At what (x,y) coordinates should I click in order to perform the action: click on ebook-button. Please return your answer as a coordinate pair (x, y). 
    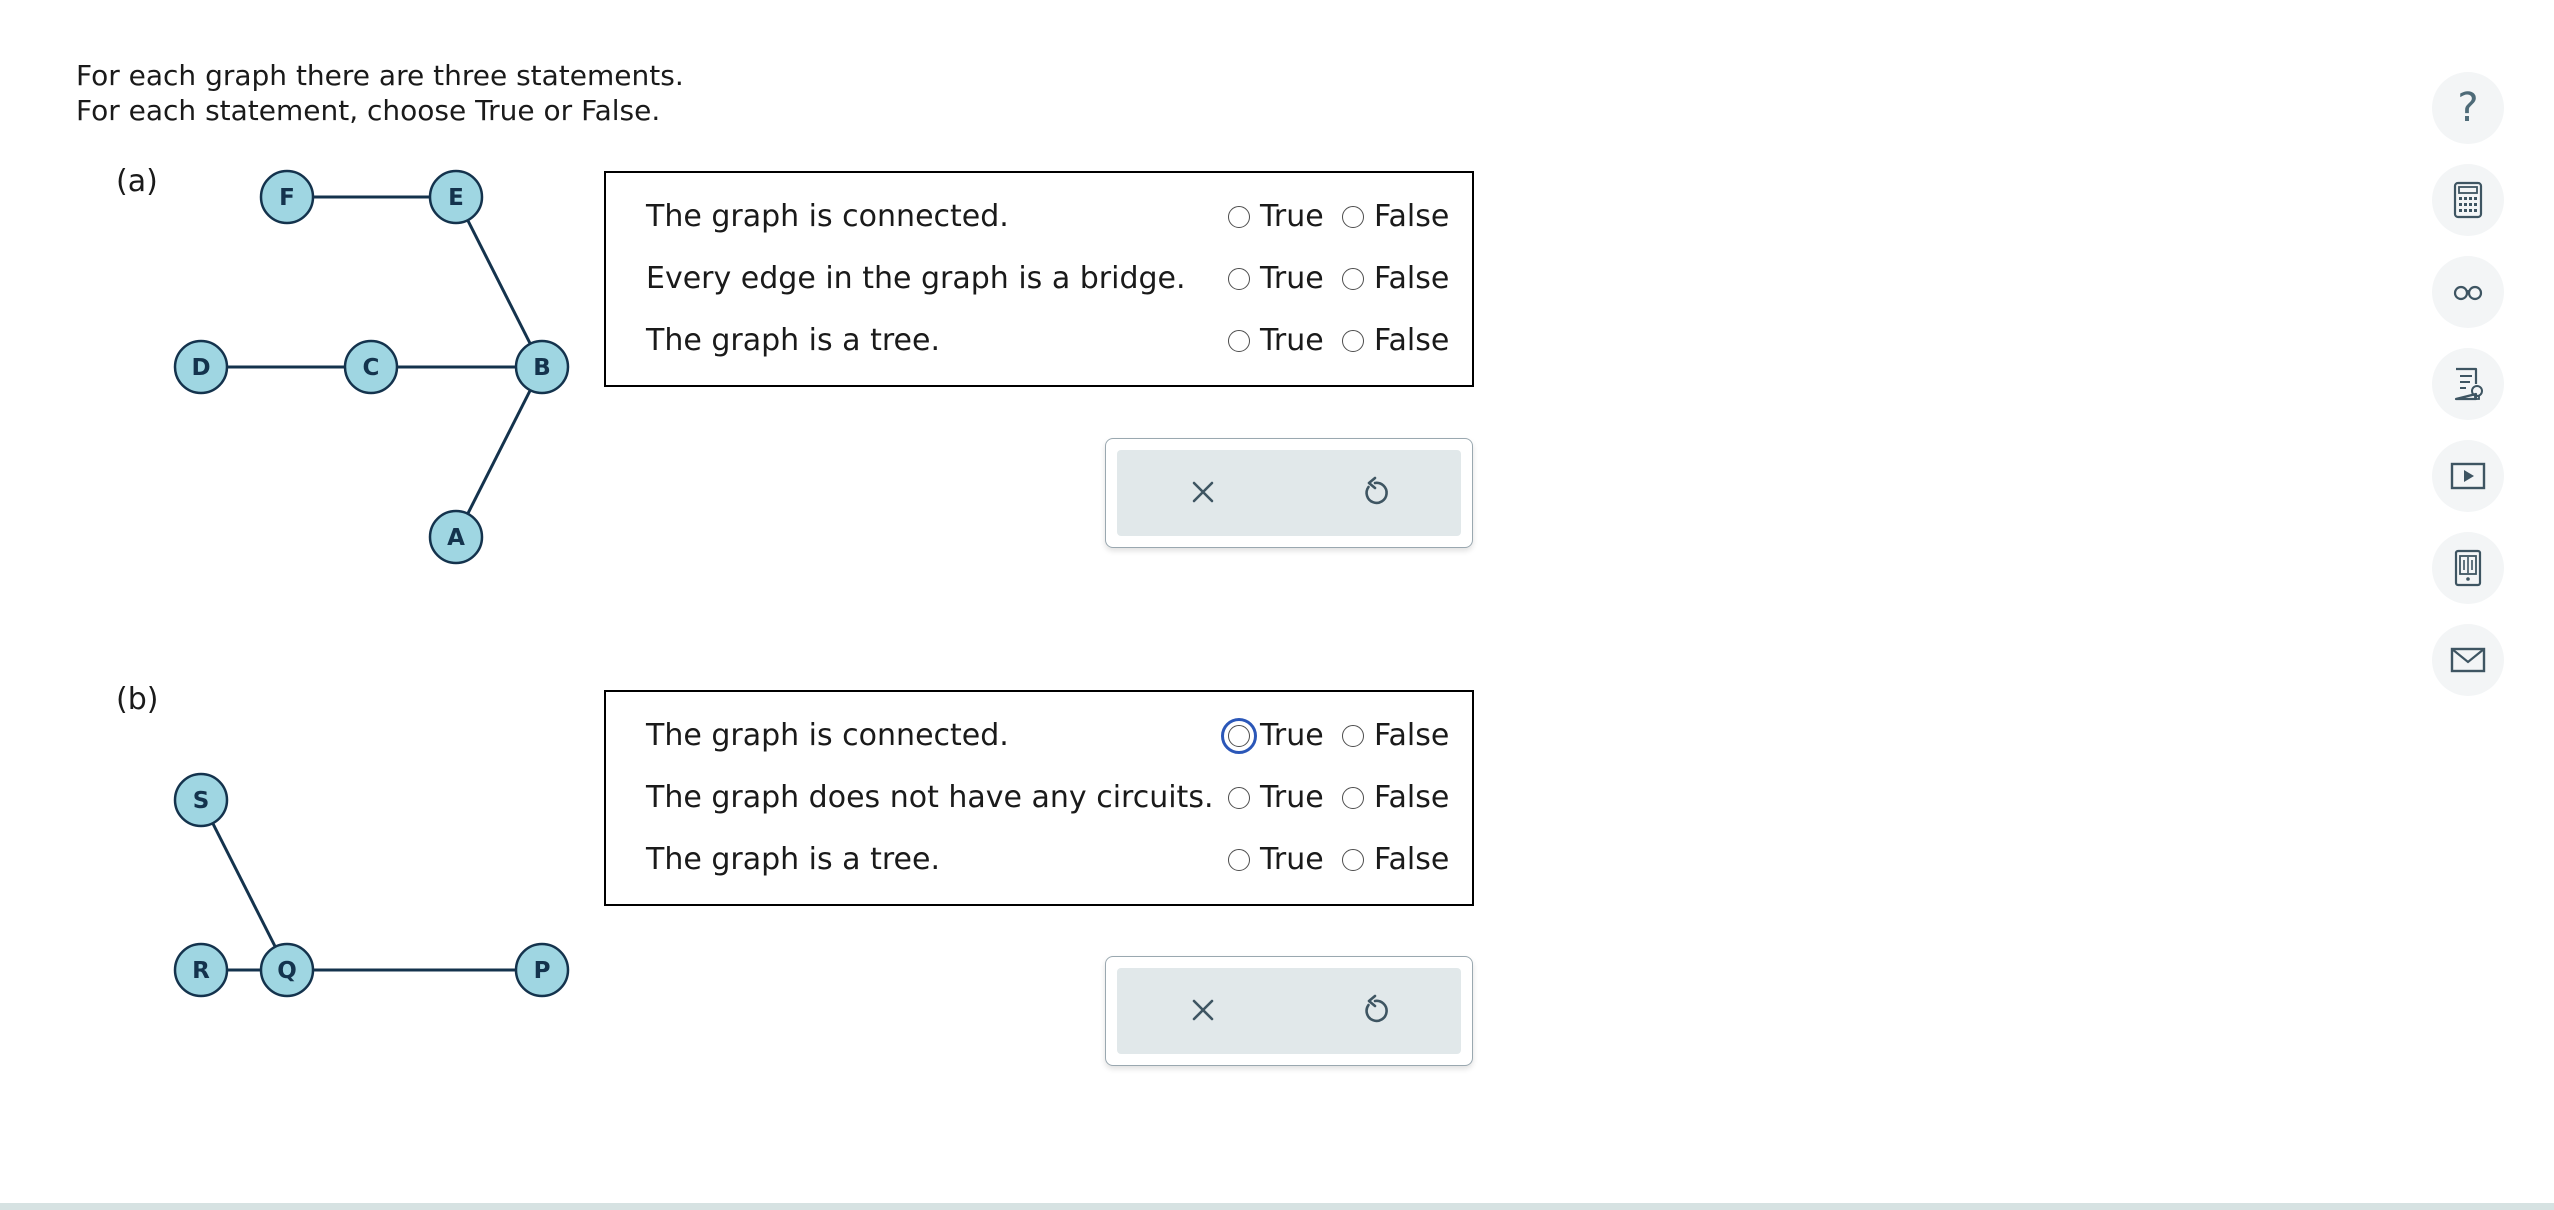
    Looking at the image, I should click on (2468, 568).